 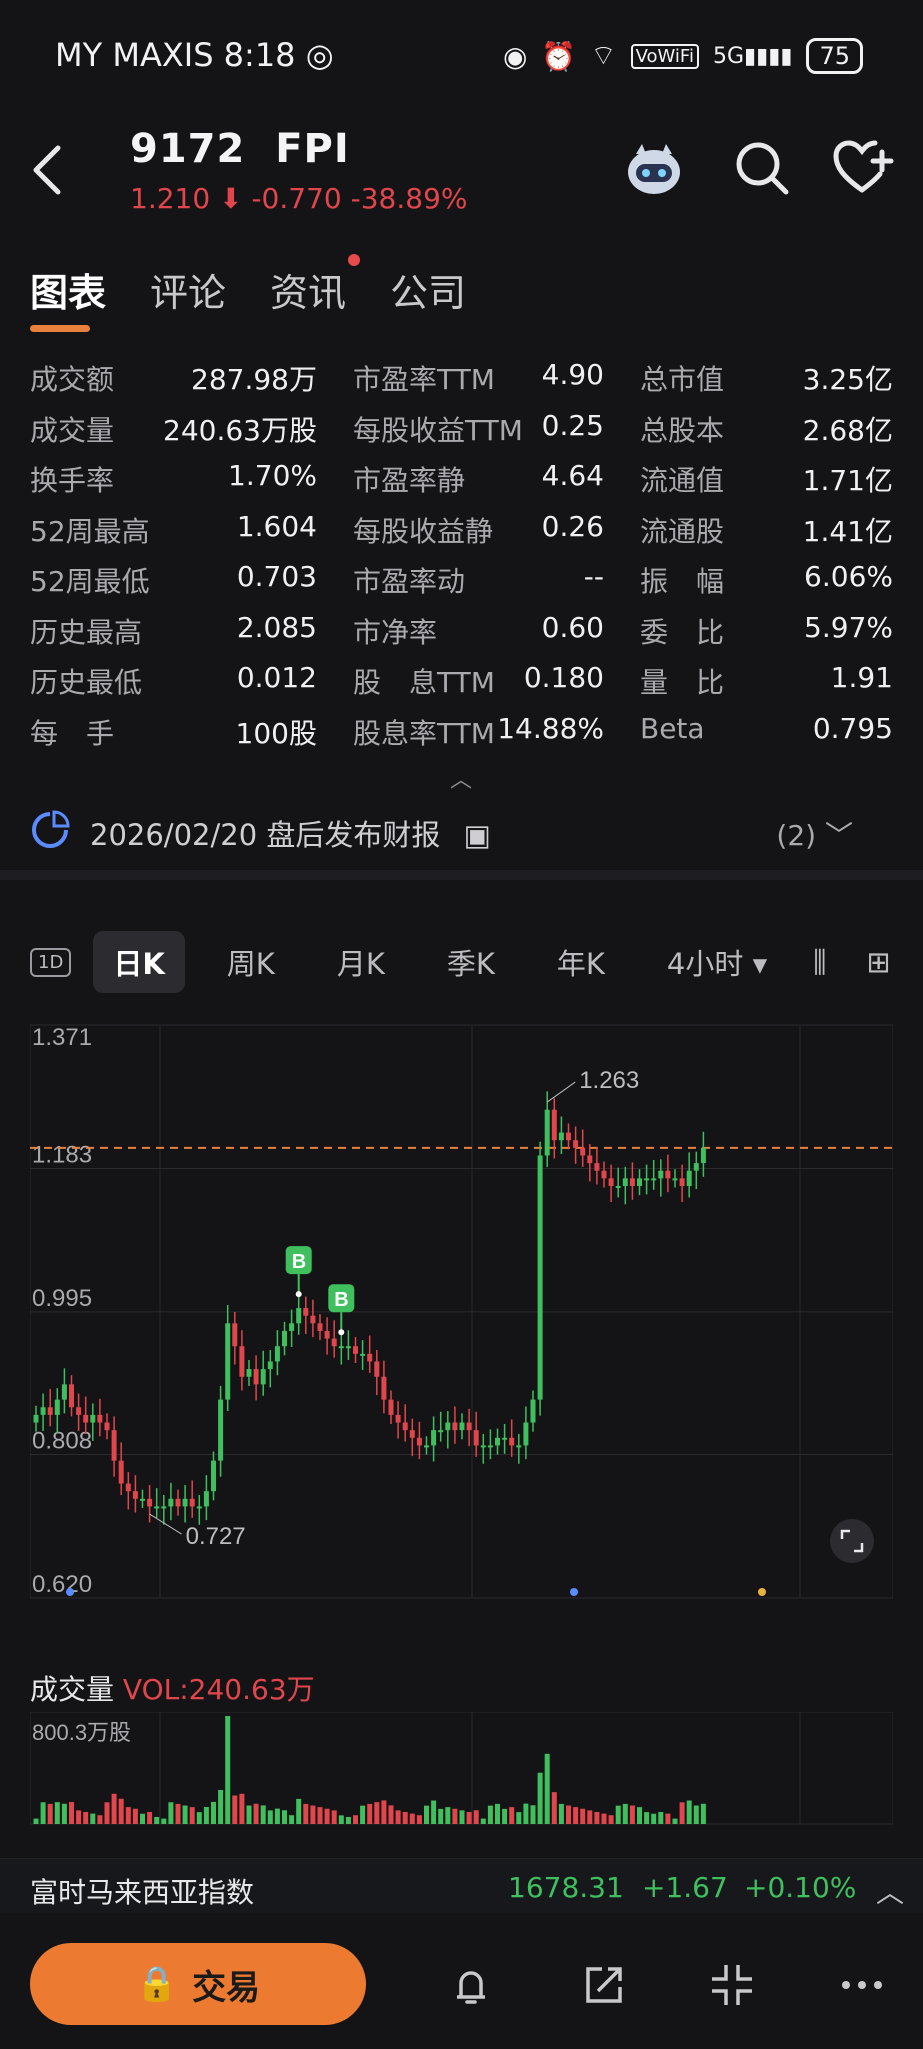 What do you see at coordinates (461, 1885) in the screenshot?
I see `index-bar: 富时马来西亚指数 1678.31 +1.67 +0.10% ︿` at bounding box center [461, 1885].